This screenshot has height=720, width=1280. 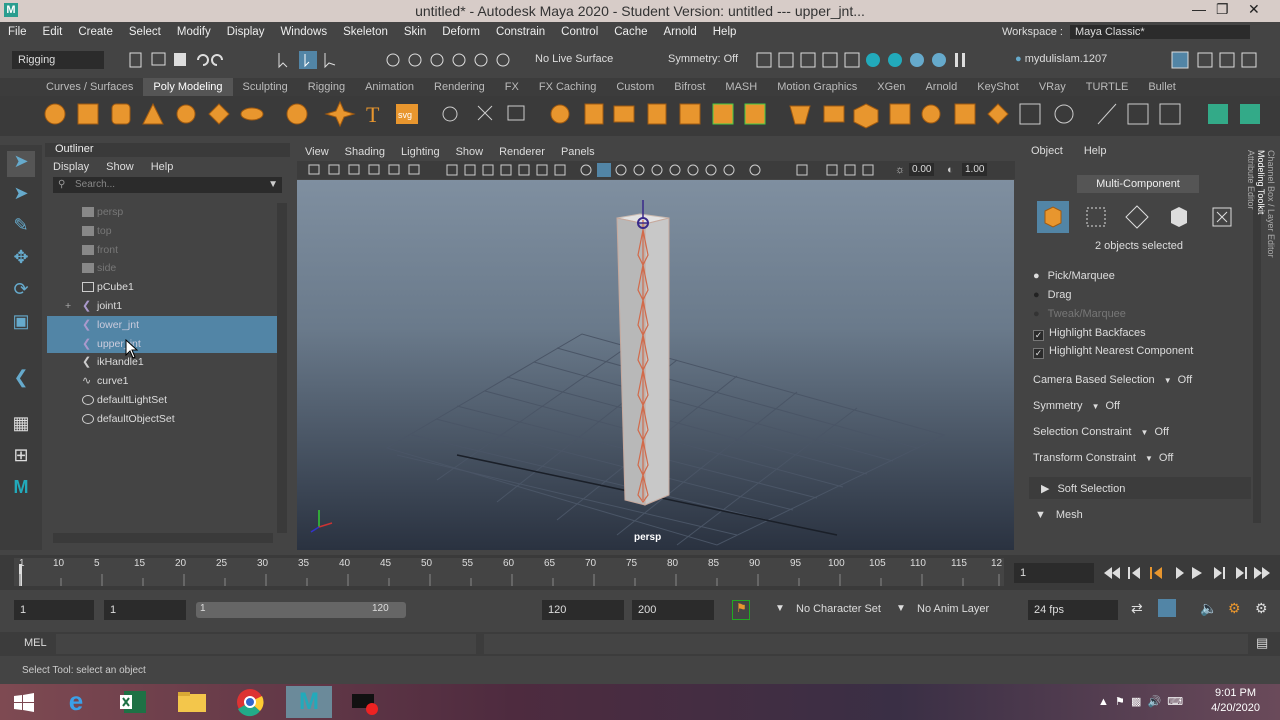 I want to click on side-tab-channel-box: Channel Box / Layer Editor, so click(x=1271, y=220).